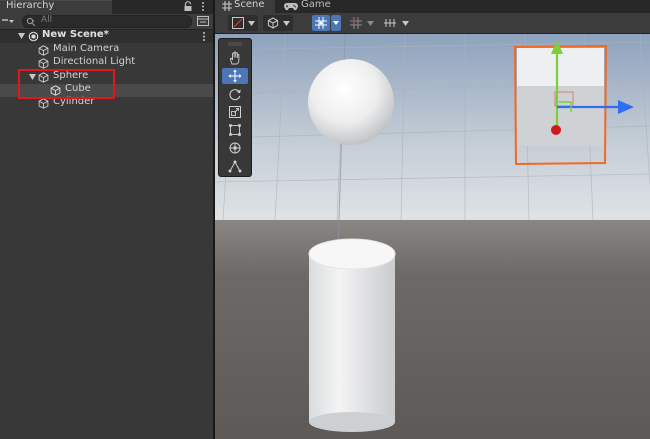  What do you see at coordinates (203, 21) in the screenshot?
I see `scene-visibility-icon` at bounding box center [203, 21].